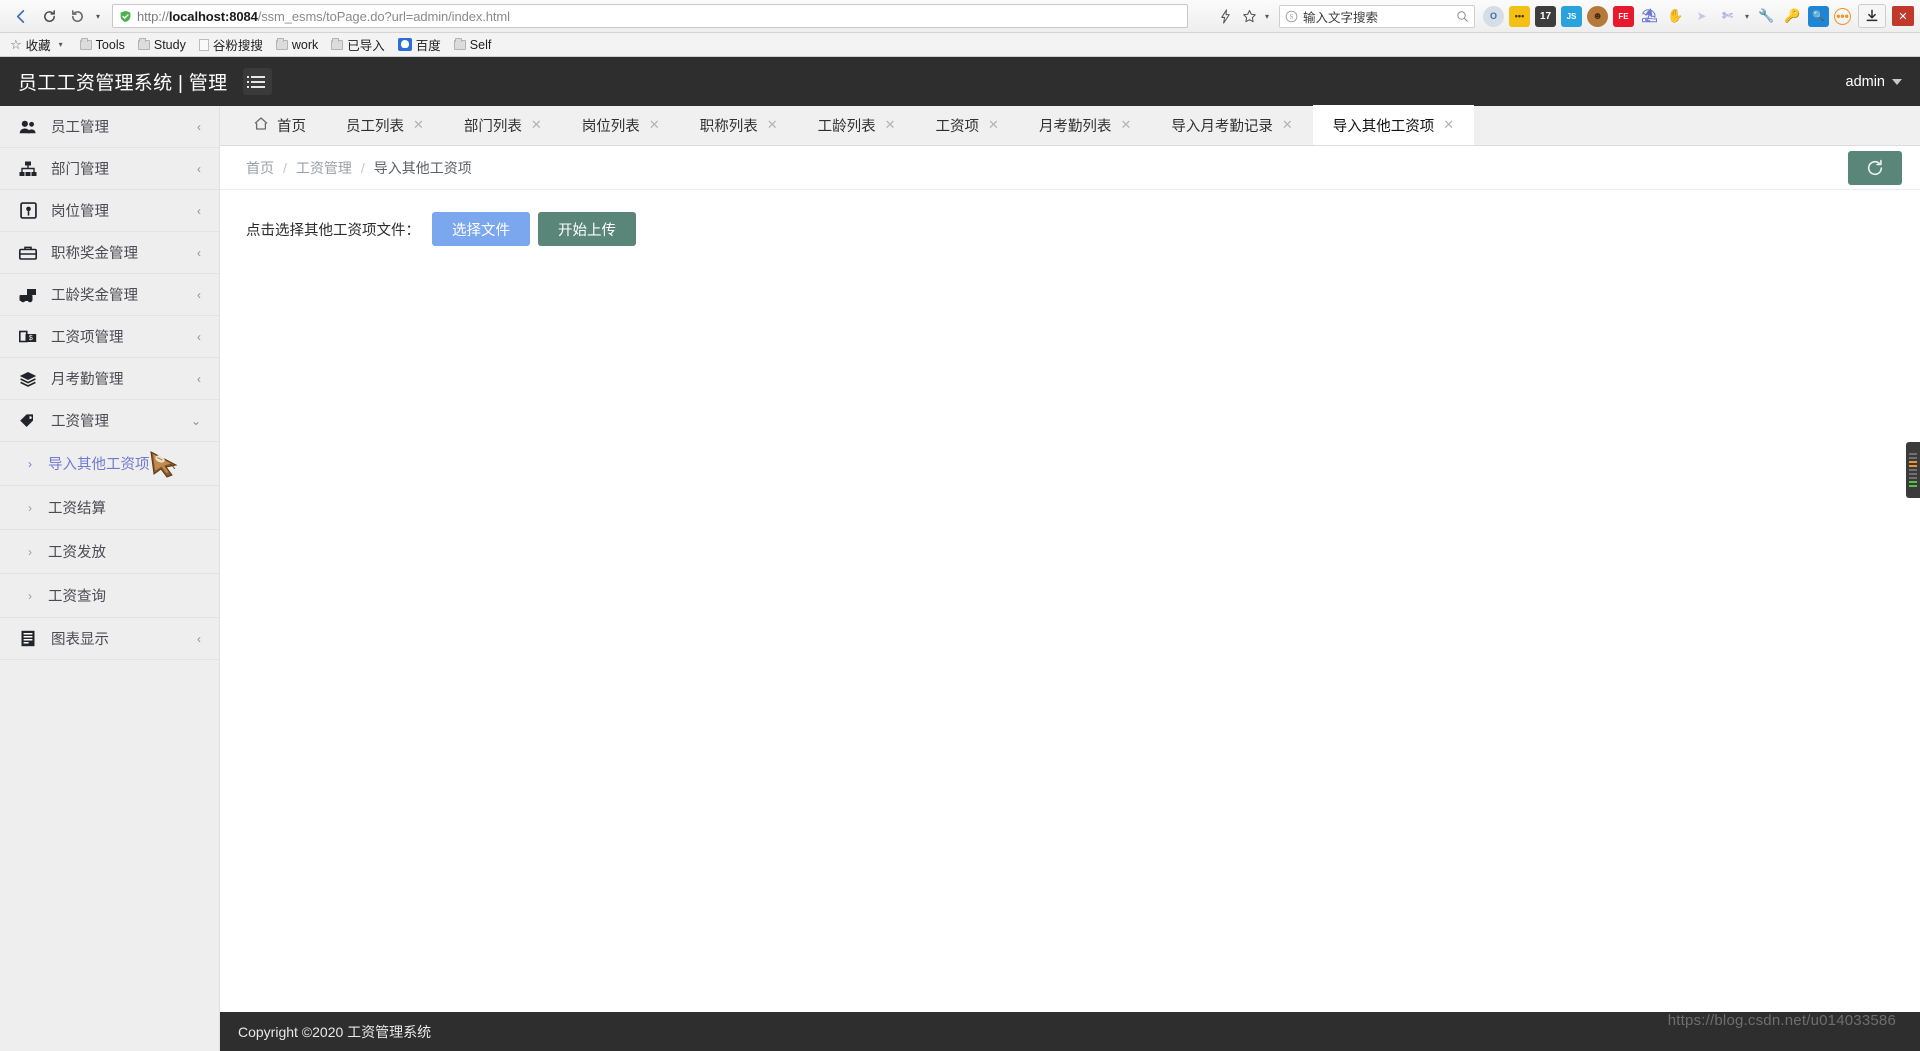 The image size is (1920, 1051). I want to click on breadcrumb-item-current: 导入其他工资项, so click(422, 167).